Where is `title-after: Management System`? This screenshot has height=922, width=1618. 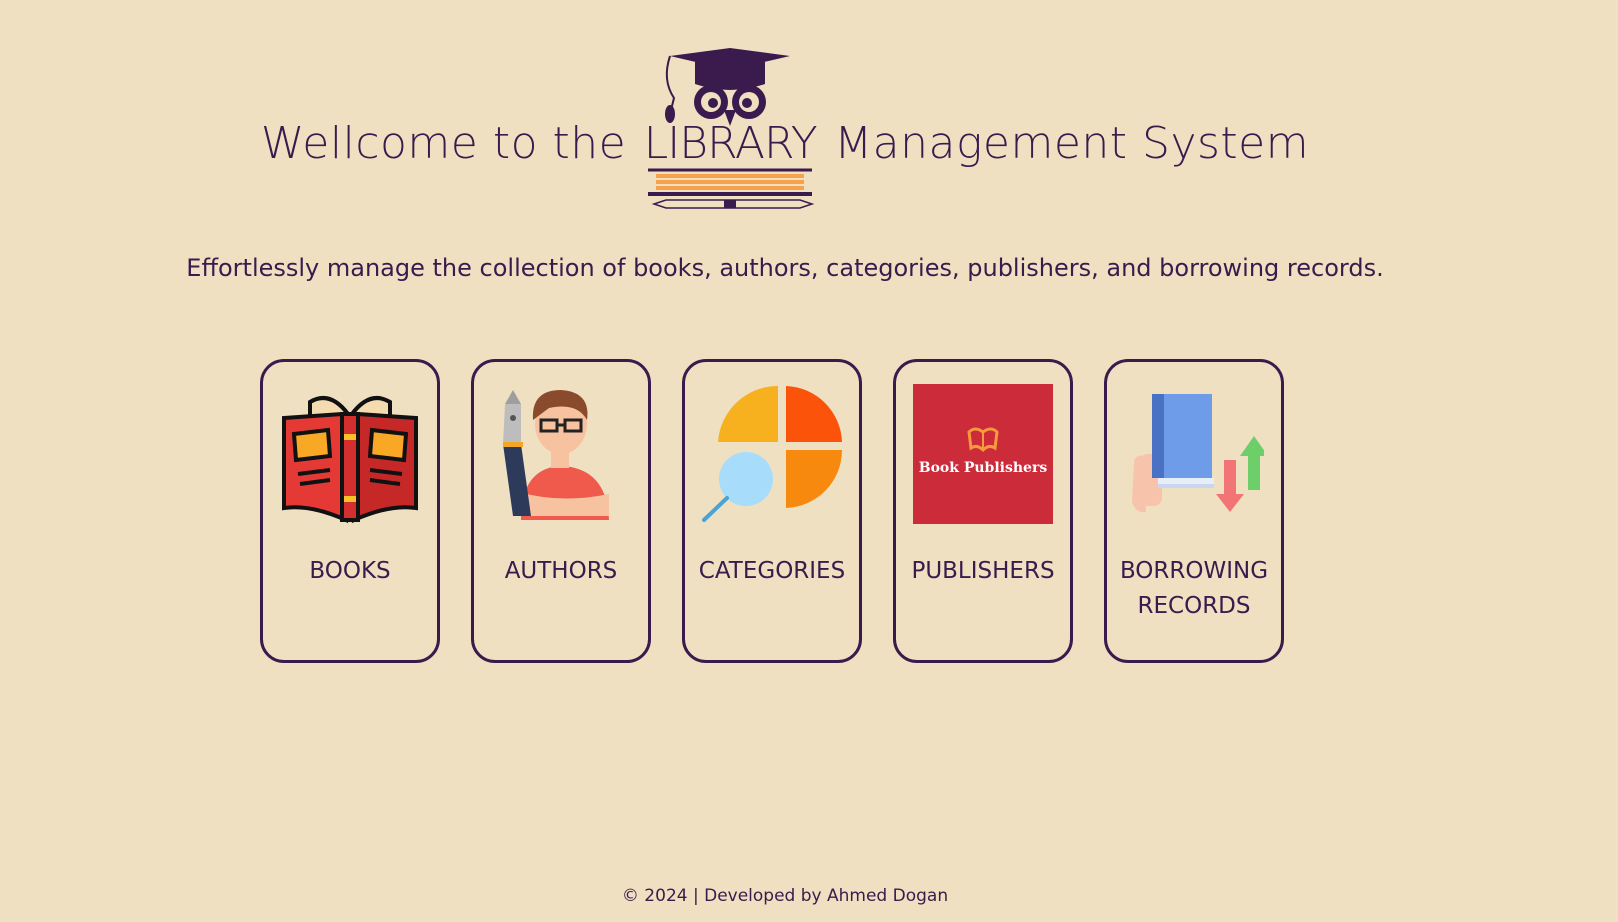 title-after: Management System is located at coordinates (1072, 143).